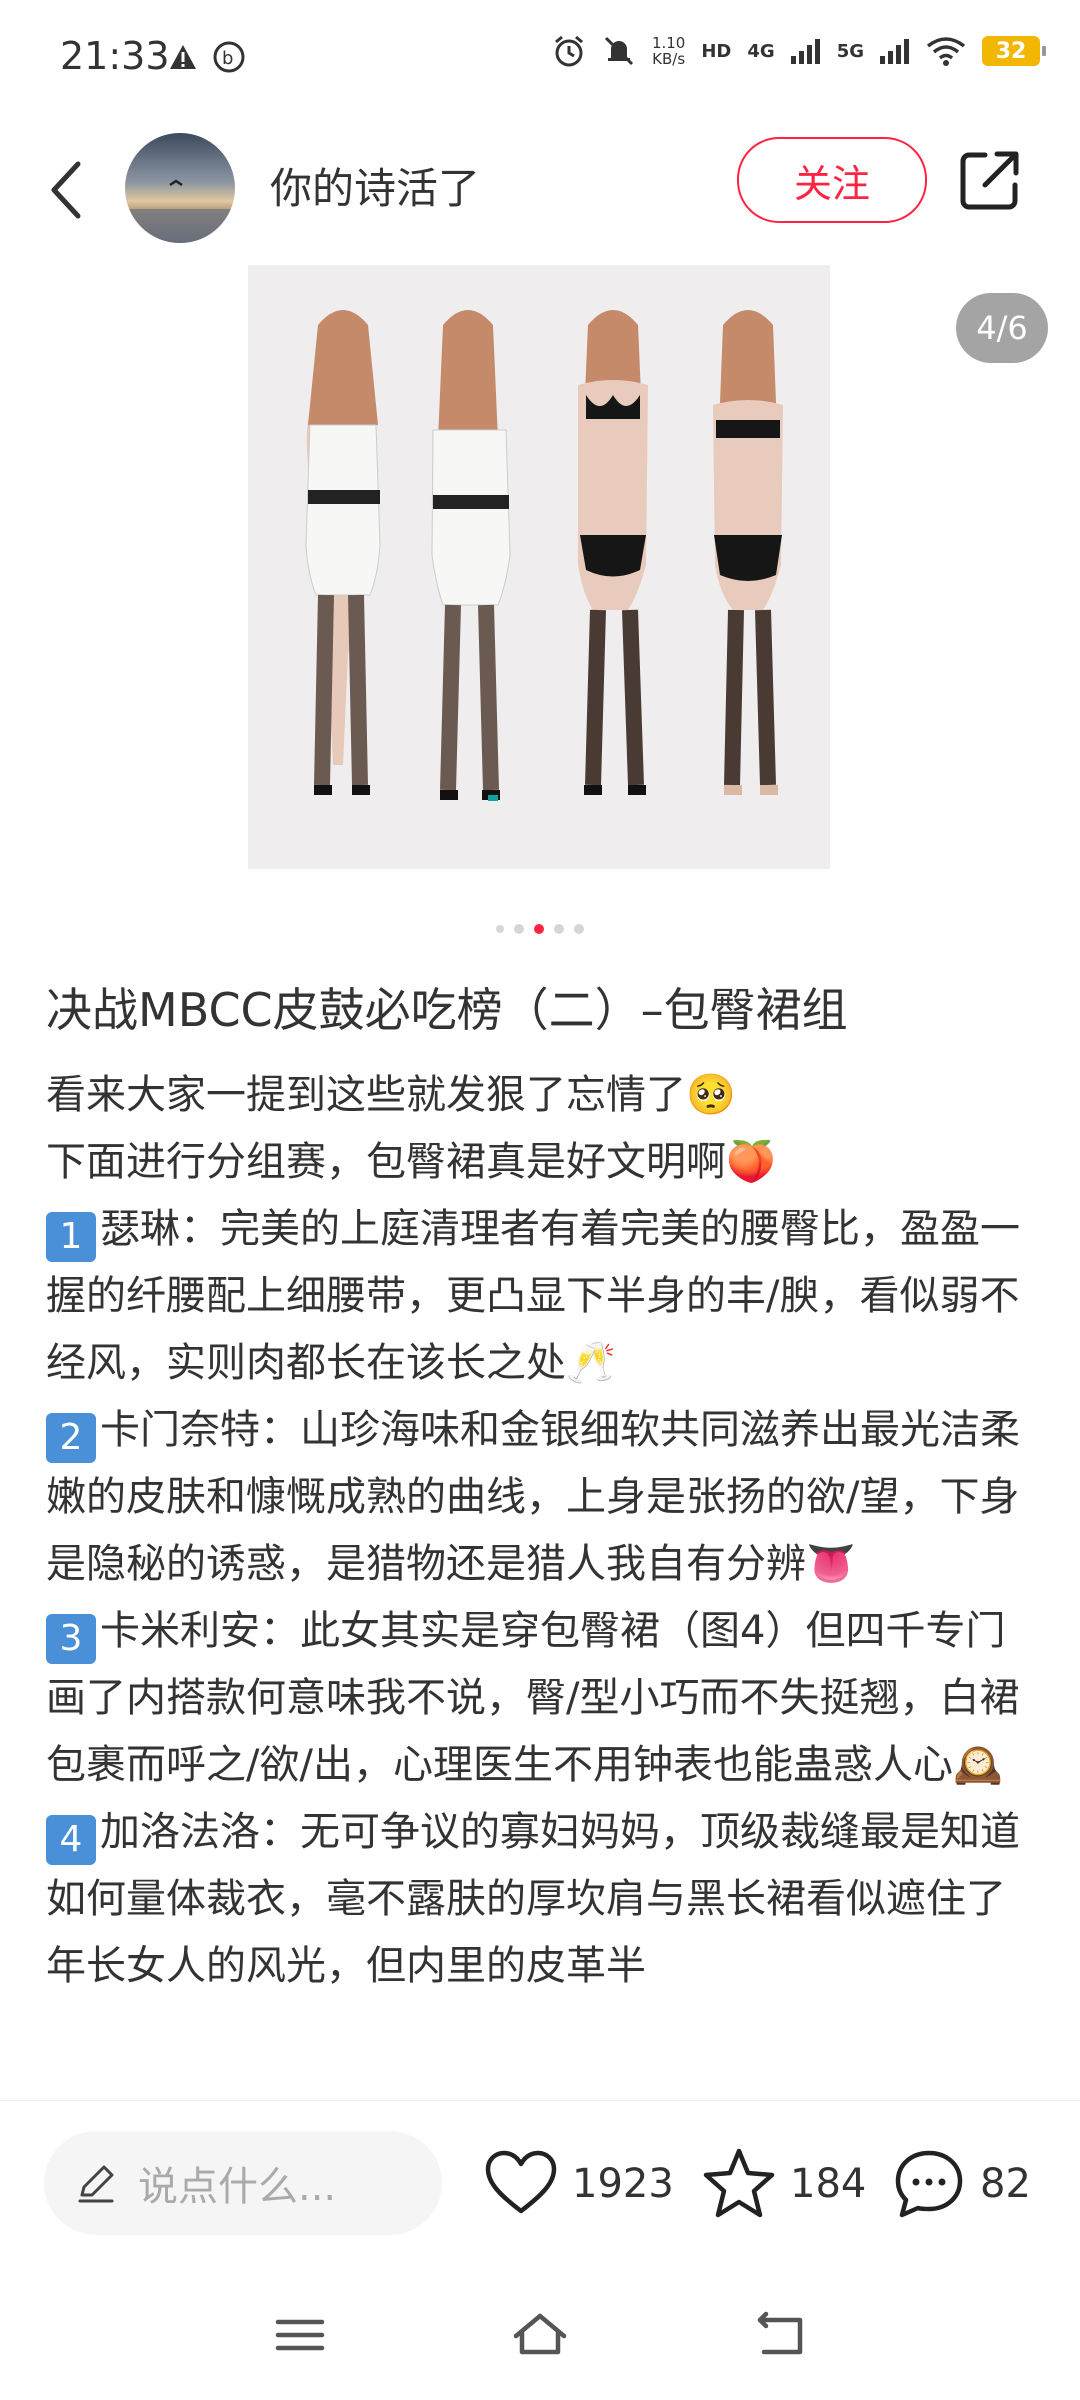  What do you see at coordinates (761, 51) in the screenshot?
I see `net-4g: 4G` at bounding box center [761, 51].